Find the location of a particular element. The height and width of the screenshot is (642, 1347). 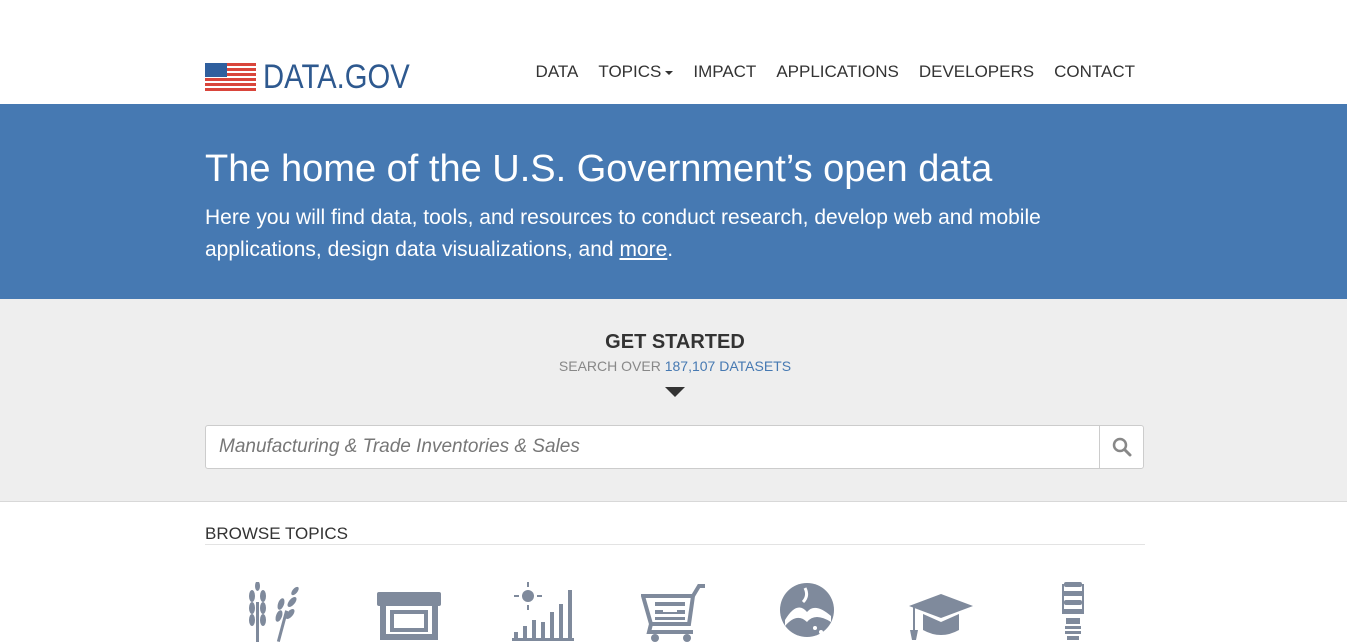

nav-item-topics-label: TOPICS is located at coordinates (630, 71).